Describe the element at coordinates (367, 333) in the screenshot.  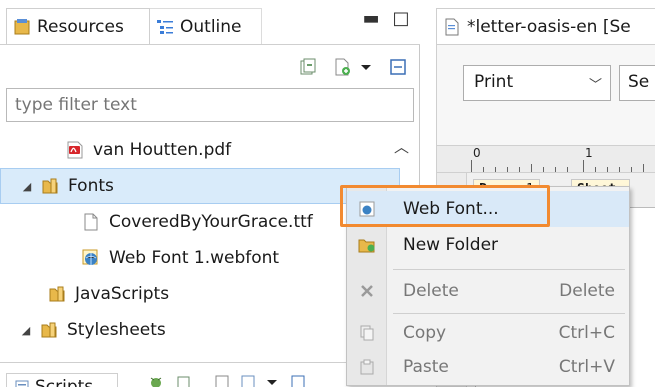
I see `copy-icon` at that location.